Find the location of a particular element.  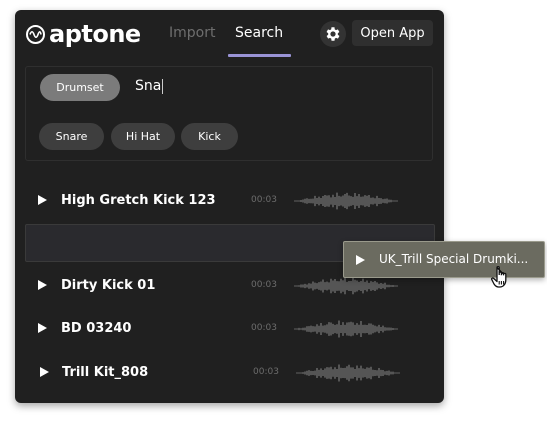

suggestion-chip-kick: Kick is located at coordinates (209, 136).